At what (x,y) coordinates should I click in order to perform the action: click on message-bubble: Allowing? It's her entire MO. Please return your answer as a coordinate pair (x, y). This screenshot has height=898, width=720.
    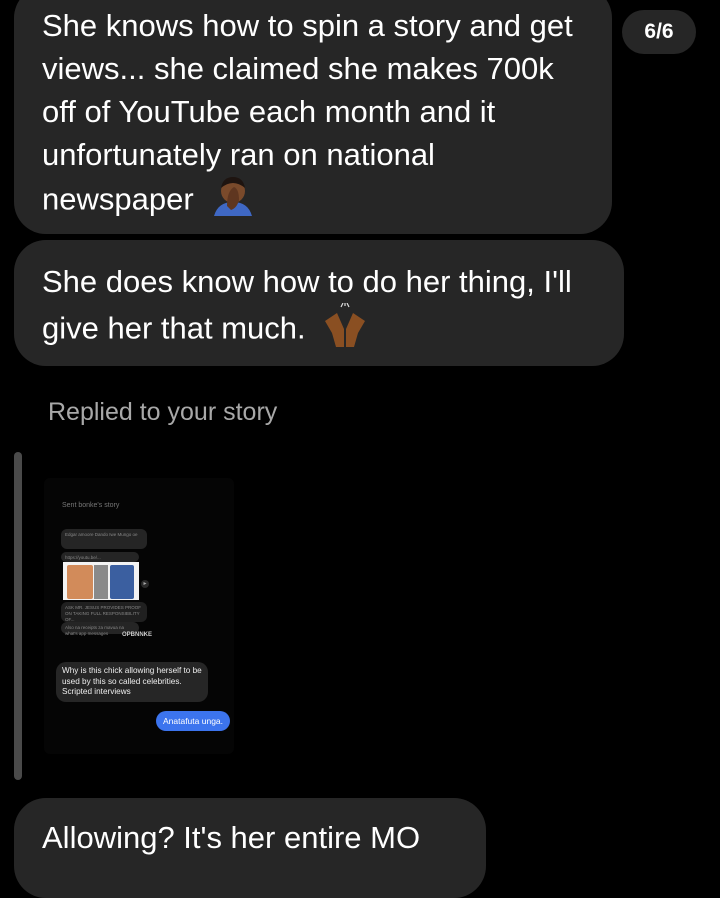
    Looking at the image, I should click on (250, 848).